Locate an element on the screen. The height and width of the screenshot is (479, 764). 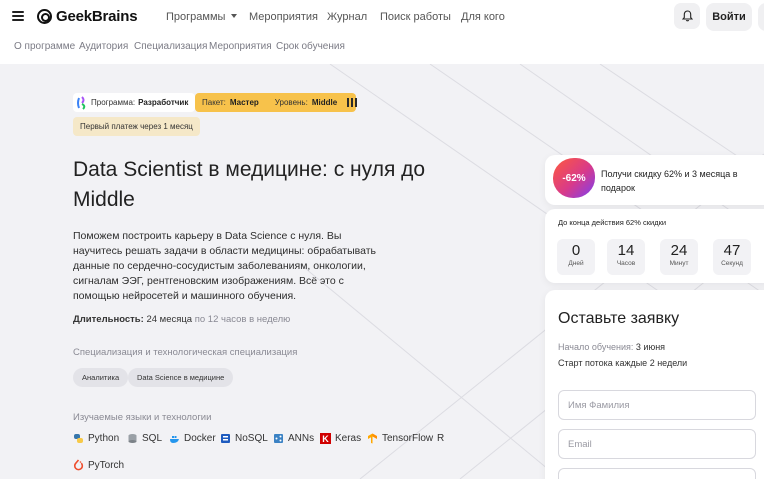
nav-programs: Программы is located at coordinates (202, 17).